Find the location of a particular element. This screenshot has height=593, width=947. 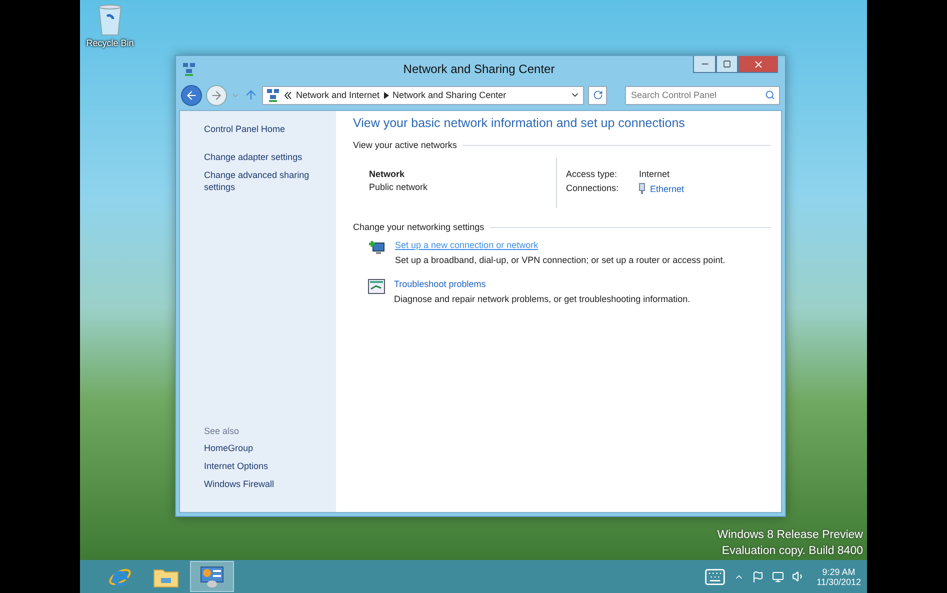

refresh-button is located at coordinates (597, 95).